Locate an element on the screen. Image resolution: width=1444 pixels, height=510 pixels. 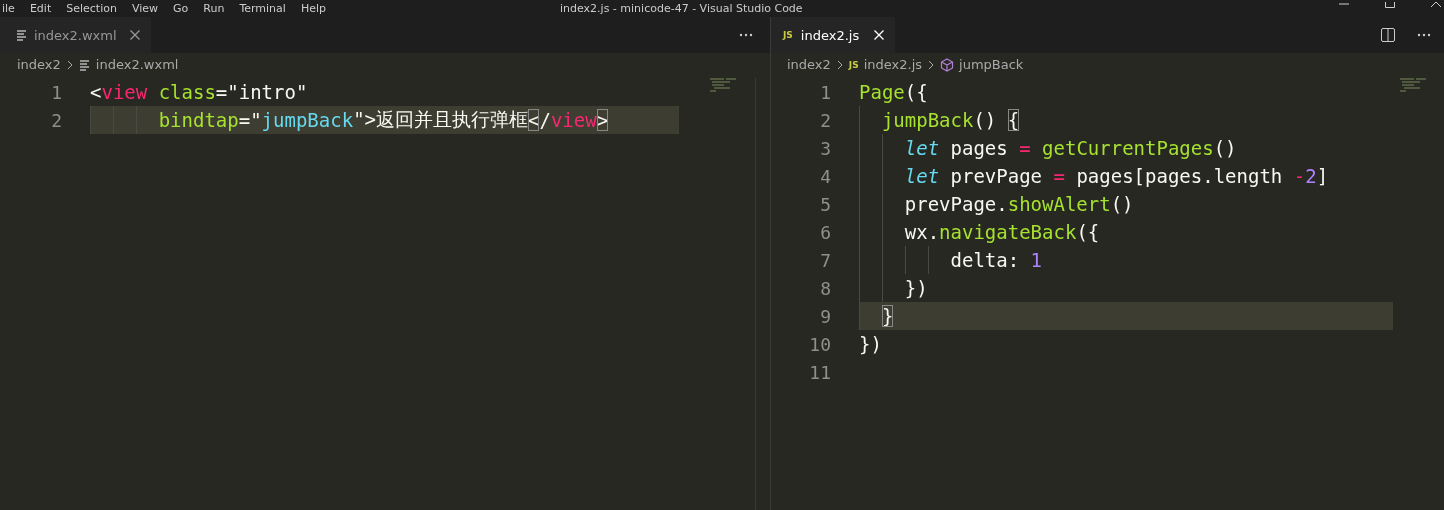
code-line: let pages = getCurrentPages() is located at coordinates (1048, 148).